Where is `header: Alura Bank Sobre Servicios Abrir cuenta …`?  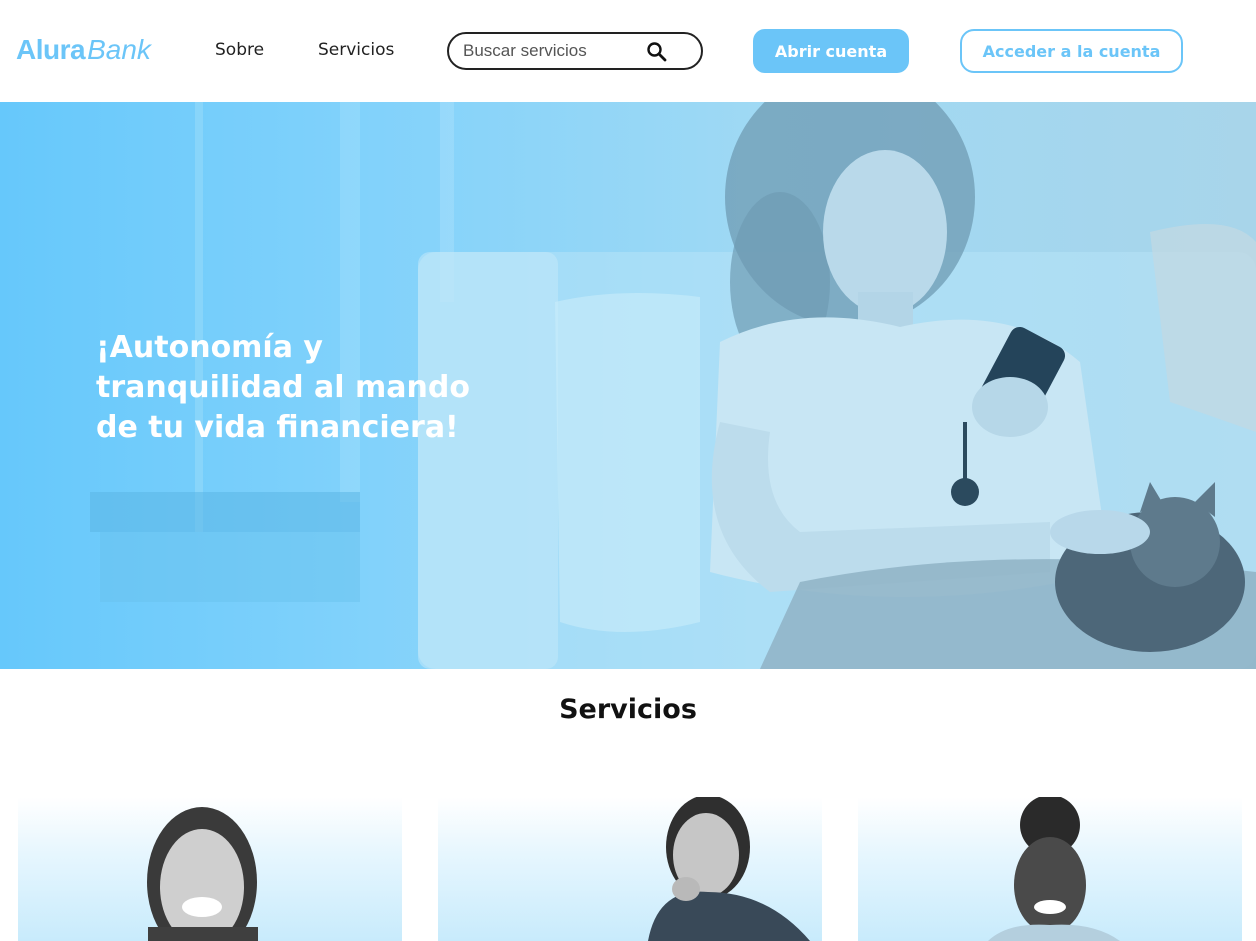 header: Alura Bank Sobre Servicios Abrir cuenta … is located at coordinates (628, 51).